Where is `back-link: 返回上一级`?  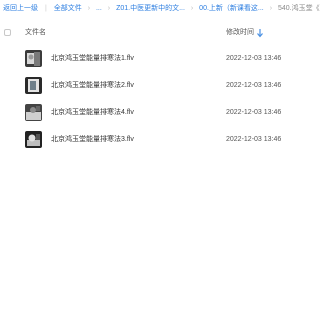 back-link: 返回上一级 is located at coordinates (20, 9).